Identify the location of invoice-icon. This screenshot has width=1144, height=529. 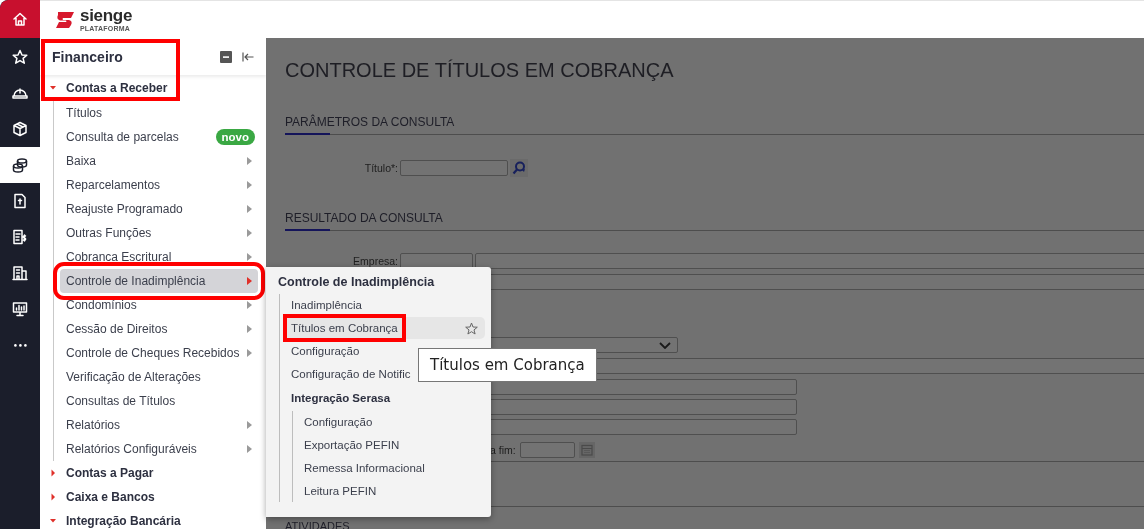
(20, 237).